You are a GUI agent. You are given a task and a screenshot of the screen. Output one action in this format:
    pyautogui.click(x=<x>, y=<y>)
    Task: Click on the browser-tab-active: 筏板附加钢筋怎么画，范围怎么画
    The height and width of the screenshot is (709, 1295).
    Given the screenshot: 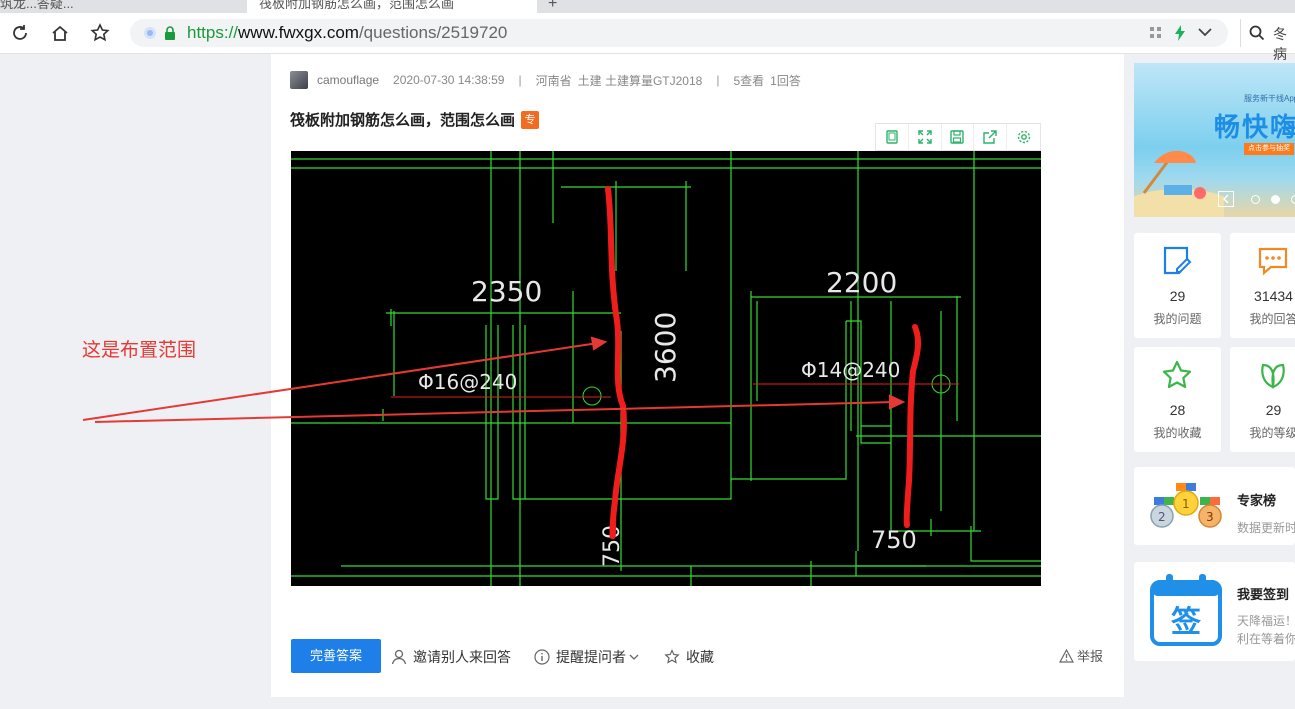 What is the action you would take?
    pyautogui.click(x=392, y=6)
    